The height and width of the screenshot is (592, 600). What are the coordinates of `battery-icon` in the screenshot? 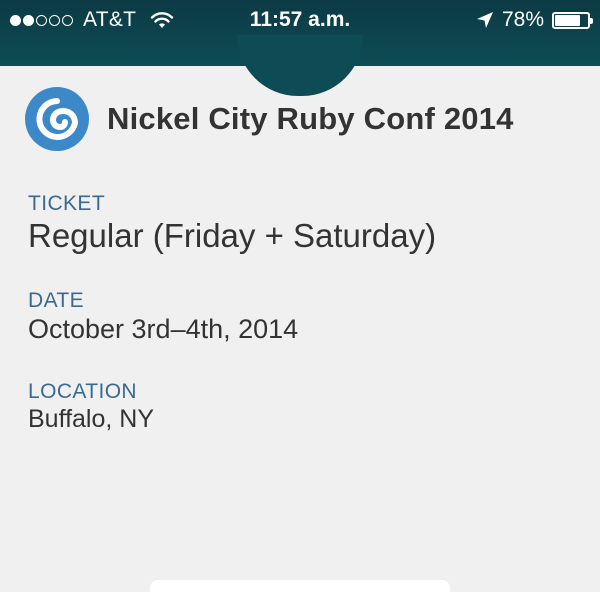 It's located at (572, 20).